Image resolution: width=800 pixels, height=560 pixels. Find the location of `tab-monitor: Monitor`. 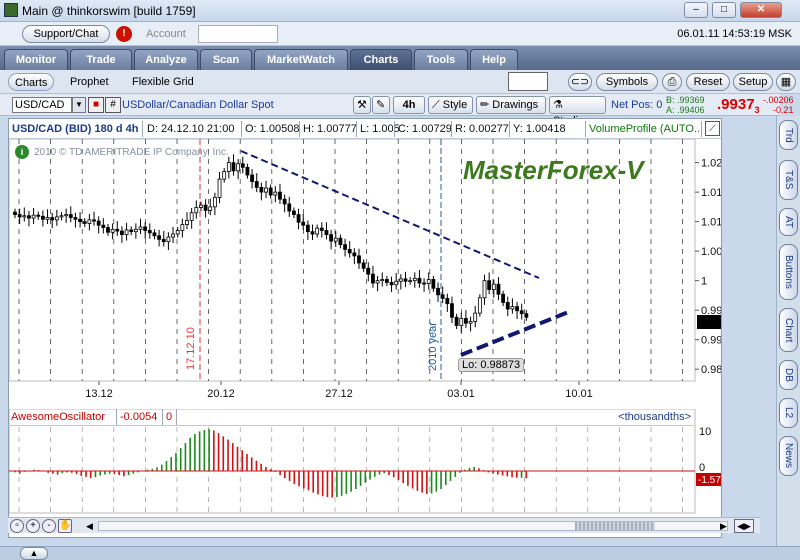

tab-monitor: Monitor is located at coordinates (36, 59).